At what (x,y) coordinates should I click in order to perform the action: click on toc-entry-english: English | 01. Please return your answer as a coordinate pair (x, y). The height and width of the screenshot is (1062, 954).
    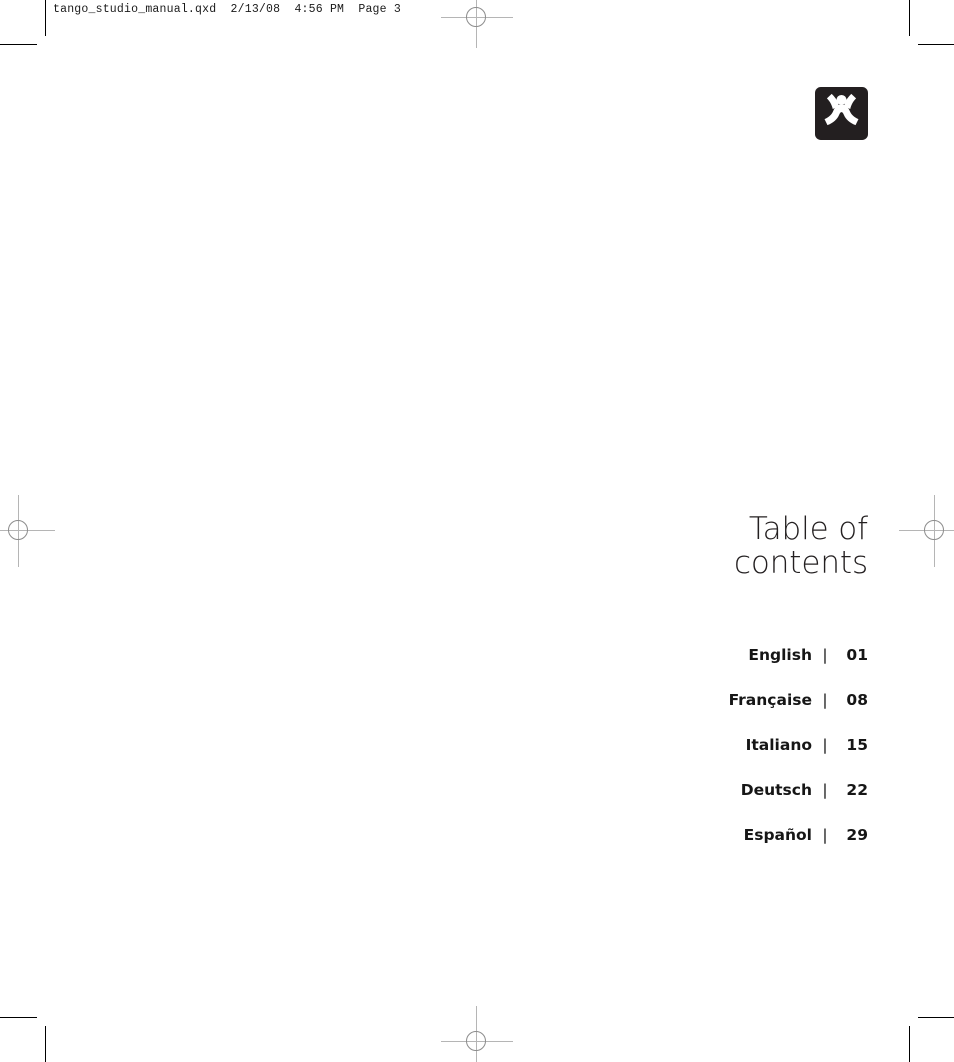
    Looking at the image, I should click on (668, 655).